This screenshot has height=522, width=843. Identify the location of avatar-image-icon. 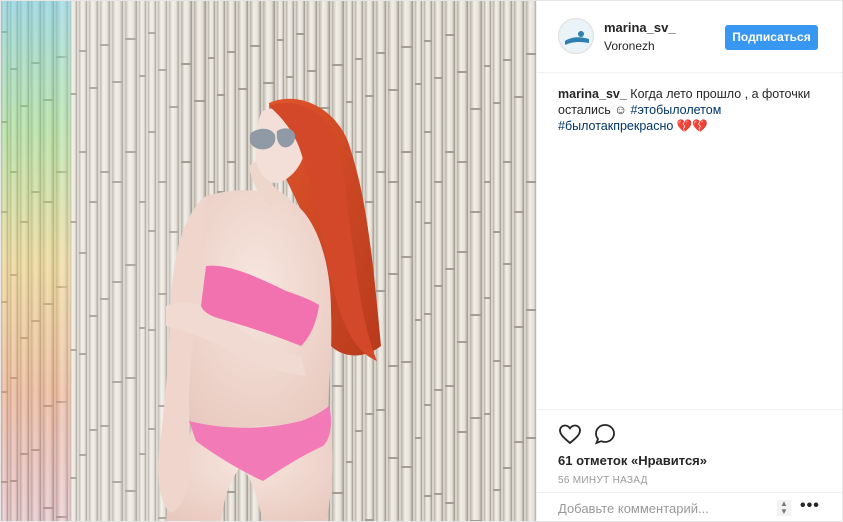
(576, 36).